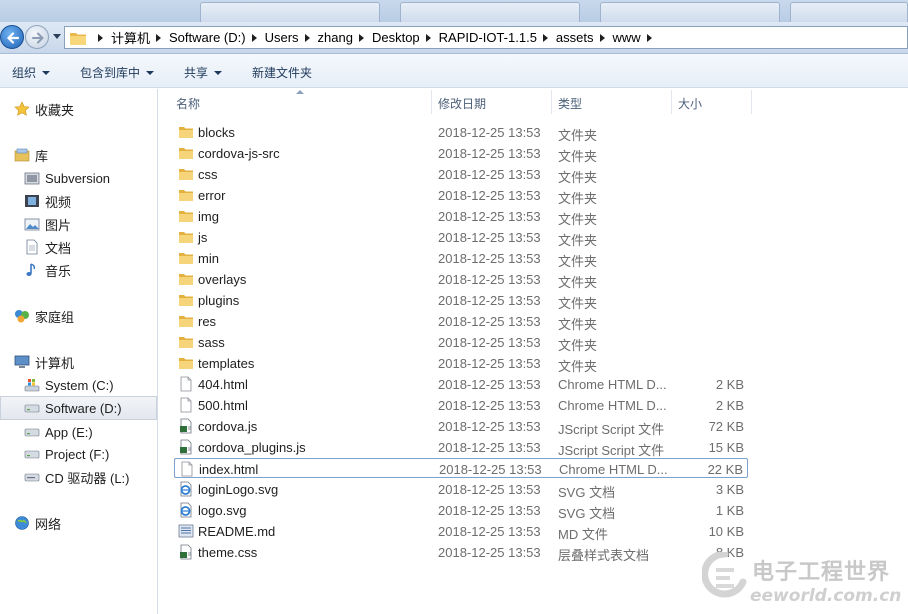 The height and width of the screenshot is (614, 908). I want to click on back-button, so click(12, 37).